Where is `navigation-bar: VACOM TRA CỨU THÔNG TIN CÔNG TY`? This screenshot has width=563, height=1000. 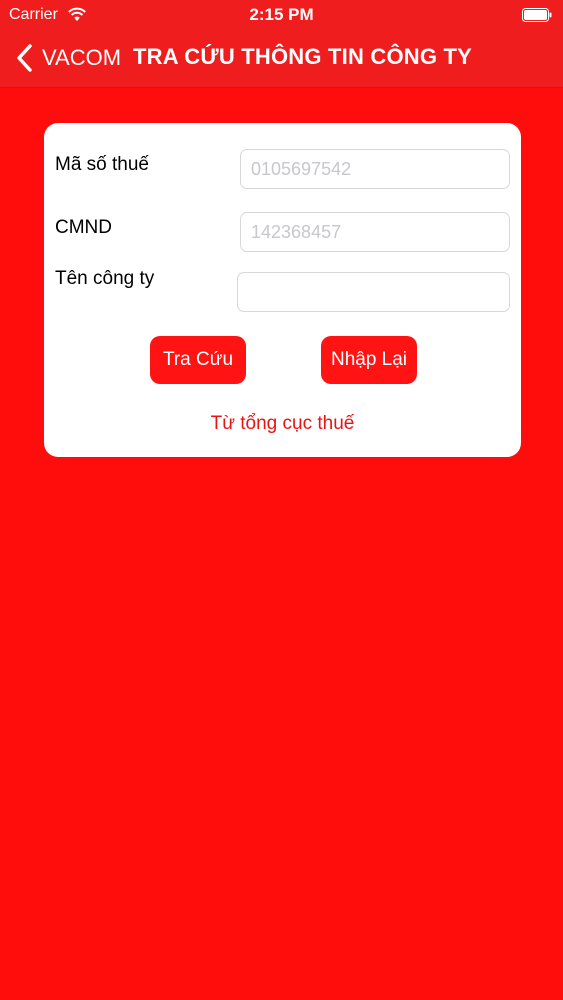 navigation-bar: VACOM TRA CỨU THÔNG TIN CÔNG TY is located at coordinates (281, 59).